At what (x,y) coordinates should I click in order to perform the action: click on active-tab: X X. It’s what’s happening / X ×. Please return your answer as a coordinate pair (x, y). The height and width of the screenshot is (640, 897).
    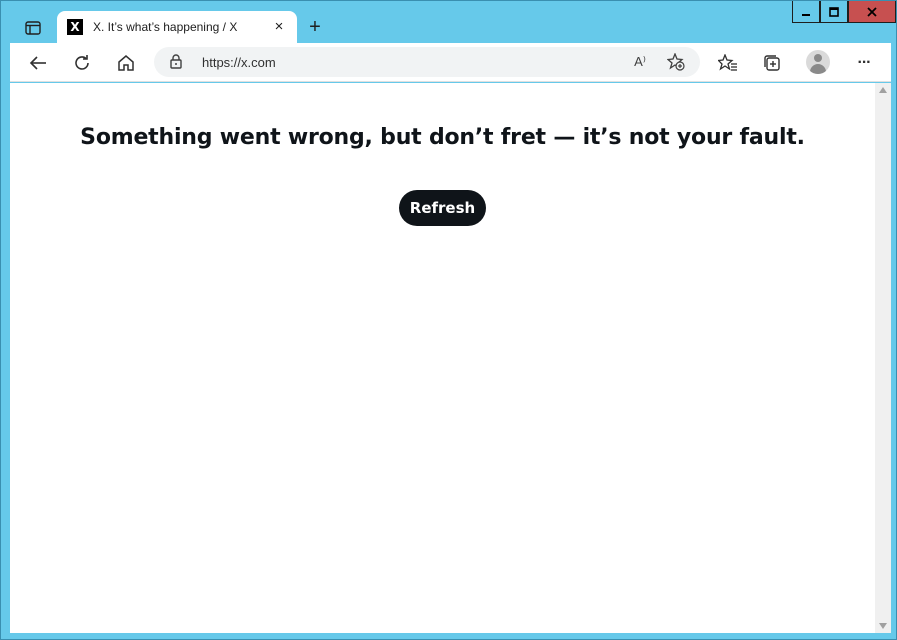
    Looking at the image, I should click on (177, 27).